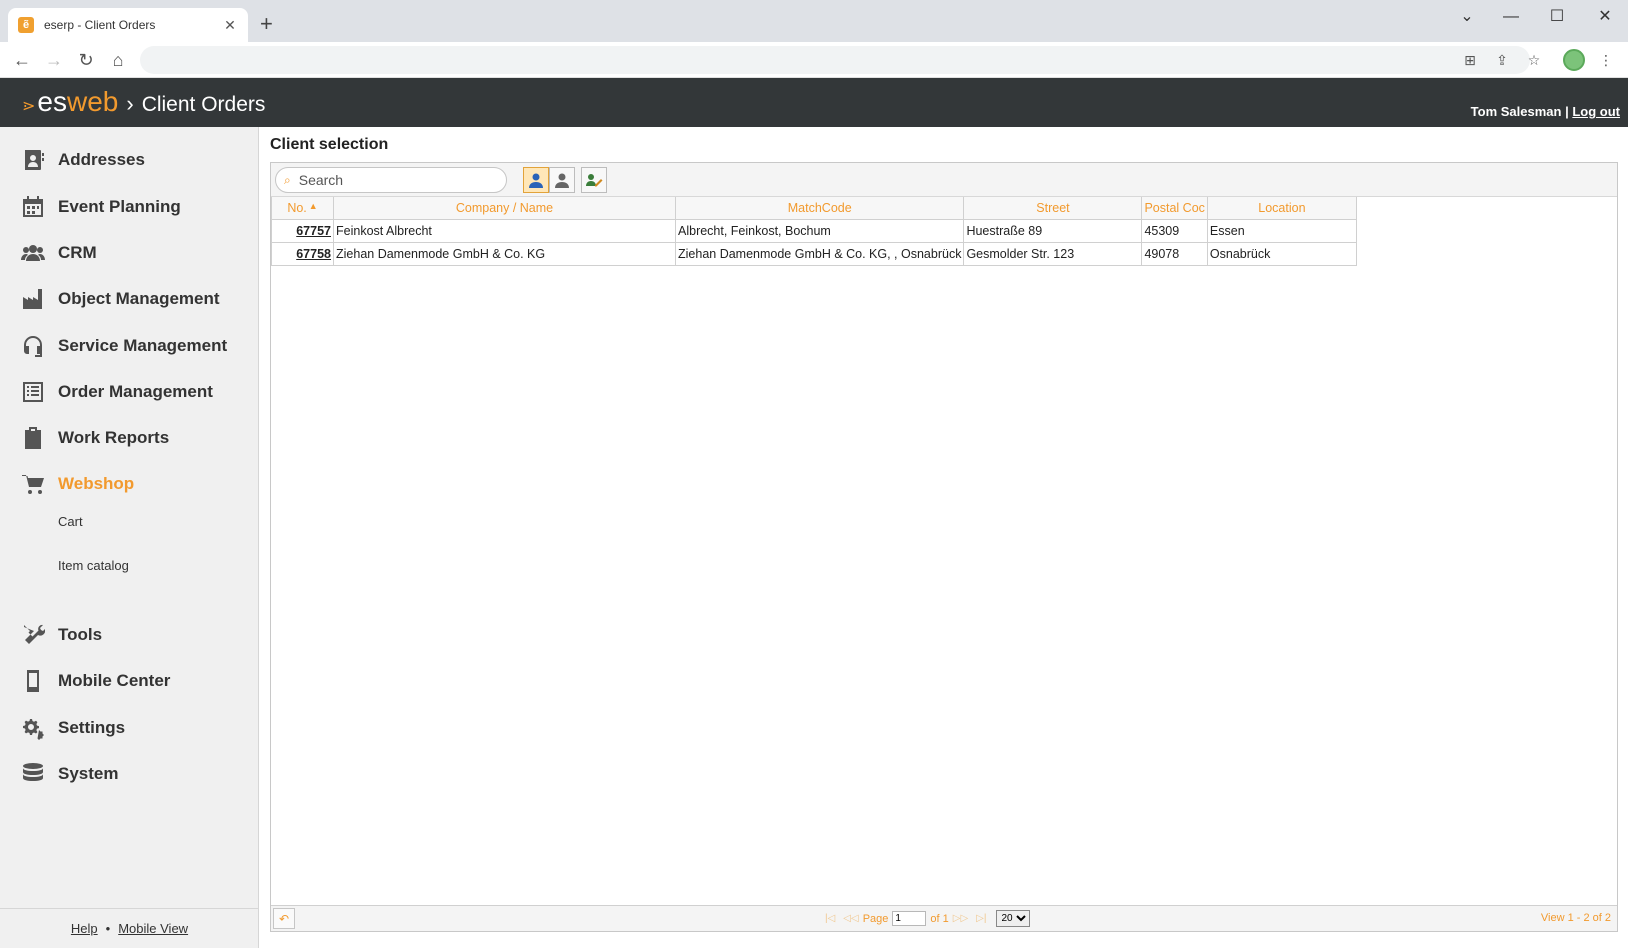  I want to click on cell-postal: 45309, so click(1174, 230).